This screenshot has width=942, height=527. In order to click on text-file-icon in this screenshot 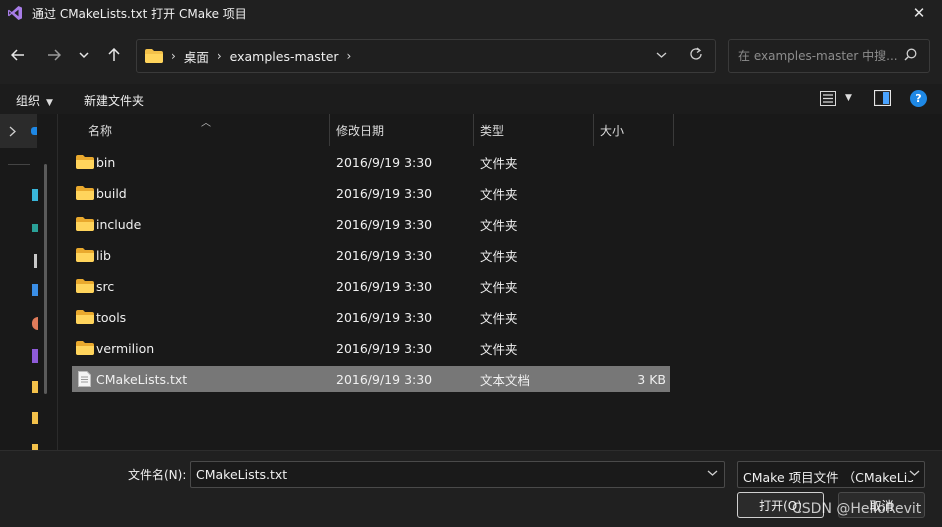, I will do `click(84, 379)`.